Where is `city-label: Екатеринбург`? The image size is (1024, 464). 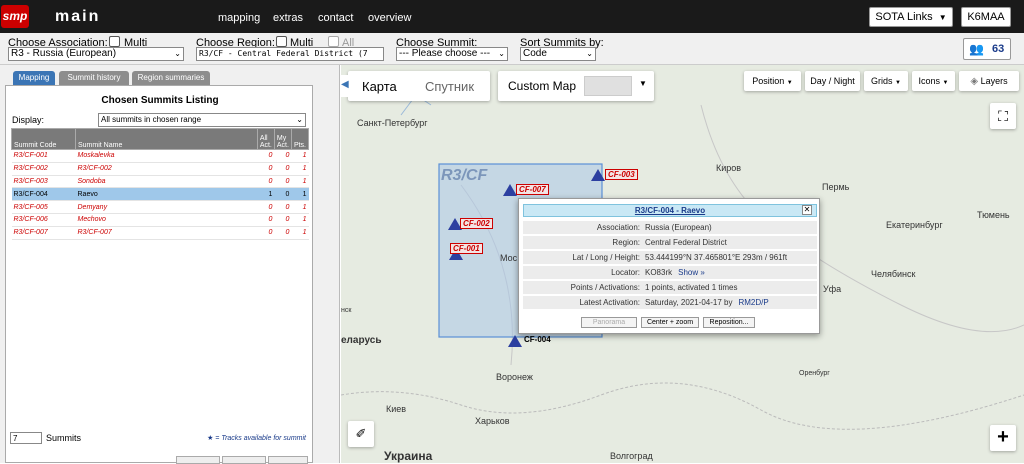 city-label: Екатеринбург is located at coordinates (914, 225).